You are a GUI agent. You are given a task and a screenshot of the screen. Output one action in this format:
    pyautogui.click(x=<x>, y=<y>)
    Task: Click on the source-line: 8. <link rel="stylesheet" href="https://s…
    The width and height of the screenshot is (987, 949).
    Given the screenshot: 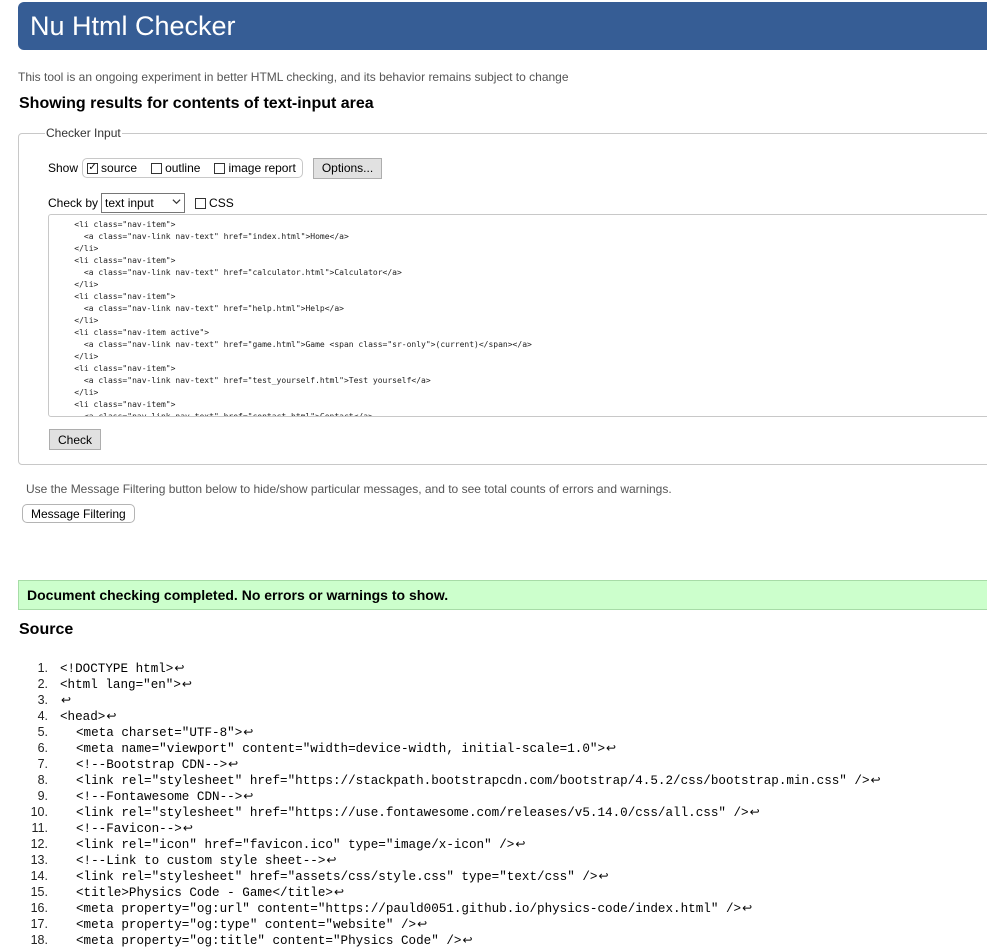 What is the action you would take?
    pyautogui.click(x=503, y=780)
    